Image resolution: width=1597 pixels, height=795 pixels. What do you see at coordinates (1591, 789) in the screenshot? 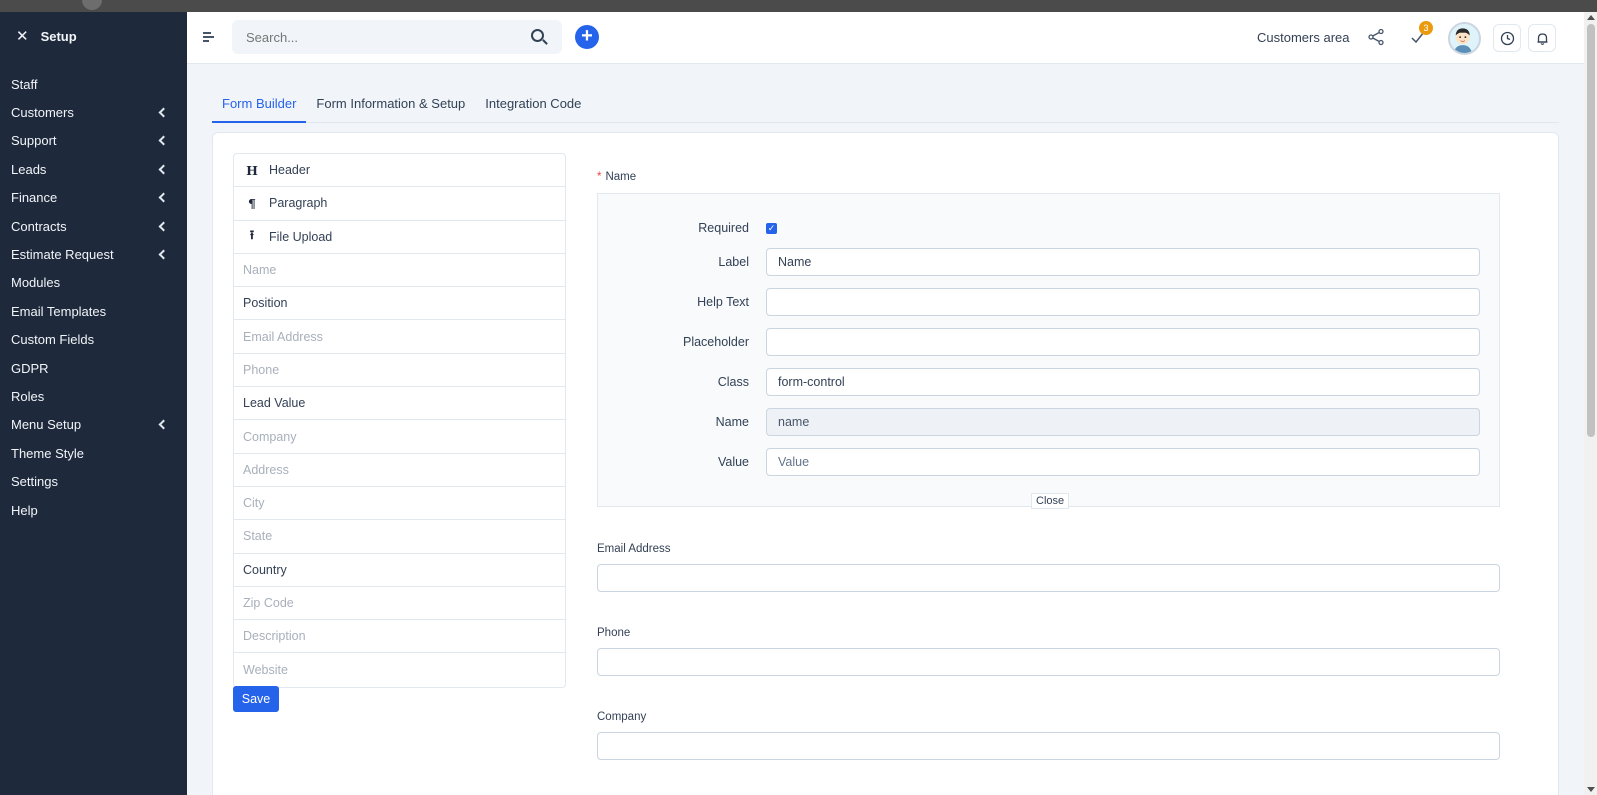
I see `scroll-down-arrow` at bounding box center [1591, 789].